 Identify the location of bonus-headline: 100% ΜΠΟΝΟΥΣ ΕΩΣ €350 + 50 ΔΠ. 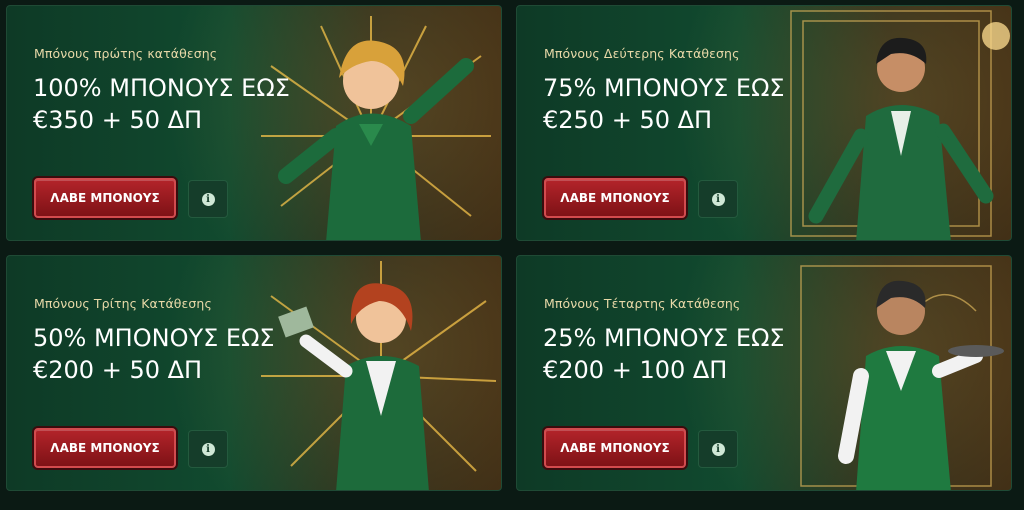
(163, 104).